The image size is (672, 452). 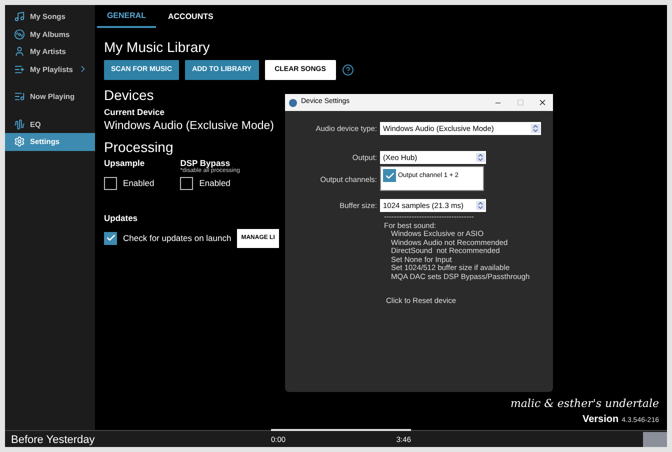 I want to click on app-icon, so click(x=293, y=102).